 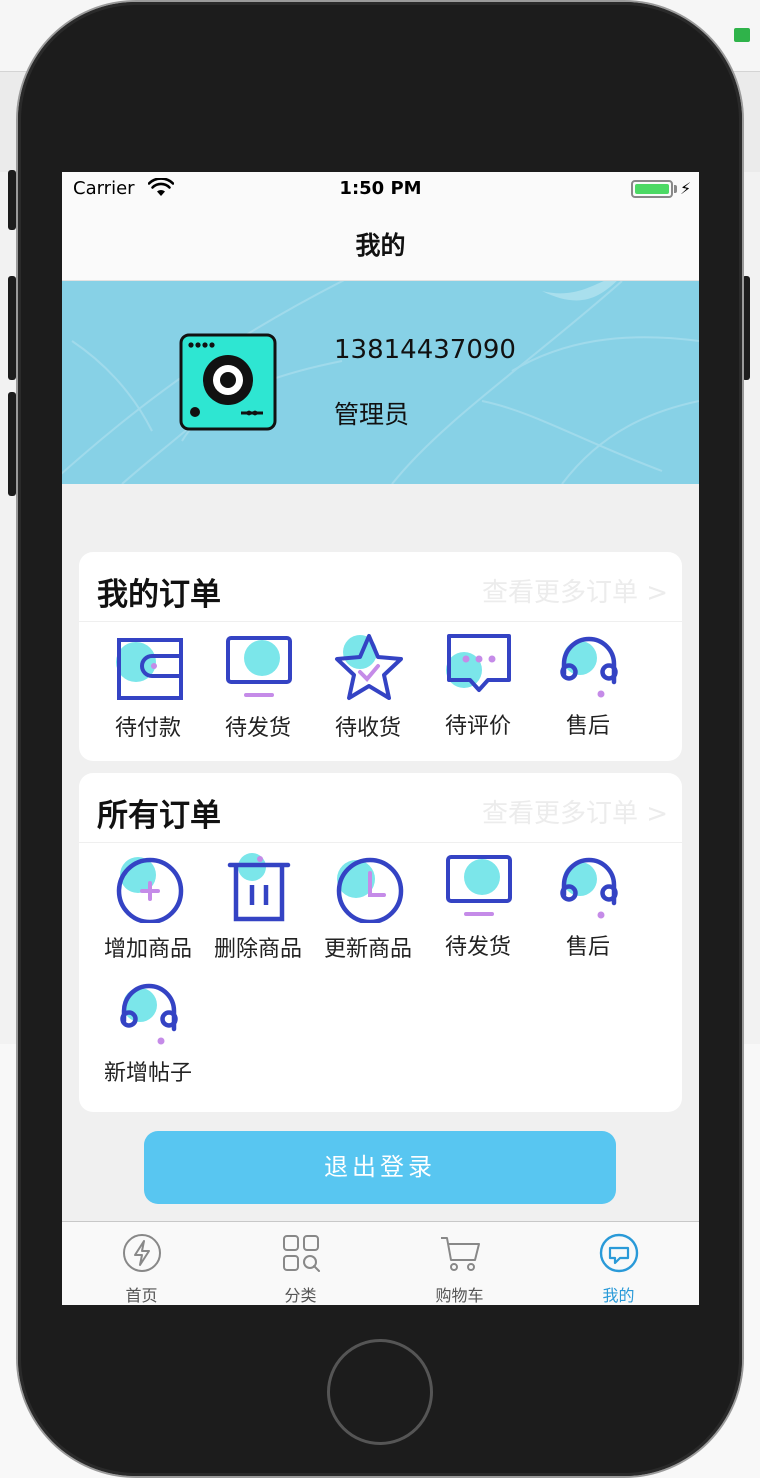 What do you see at coordinates (142, 1253) in the screenshot?
I see `lightning-icon` at bounding box center [142, 1253].